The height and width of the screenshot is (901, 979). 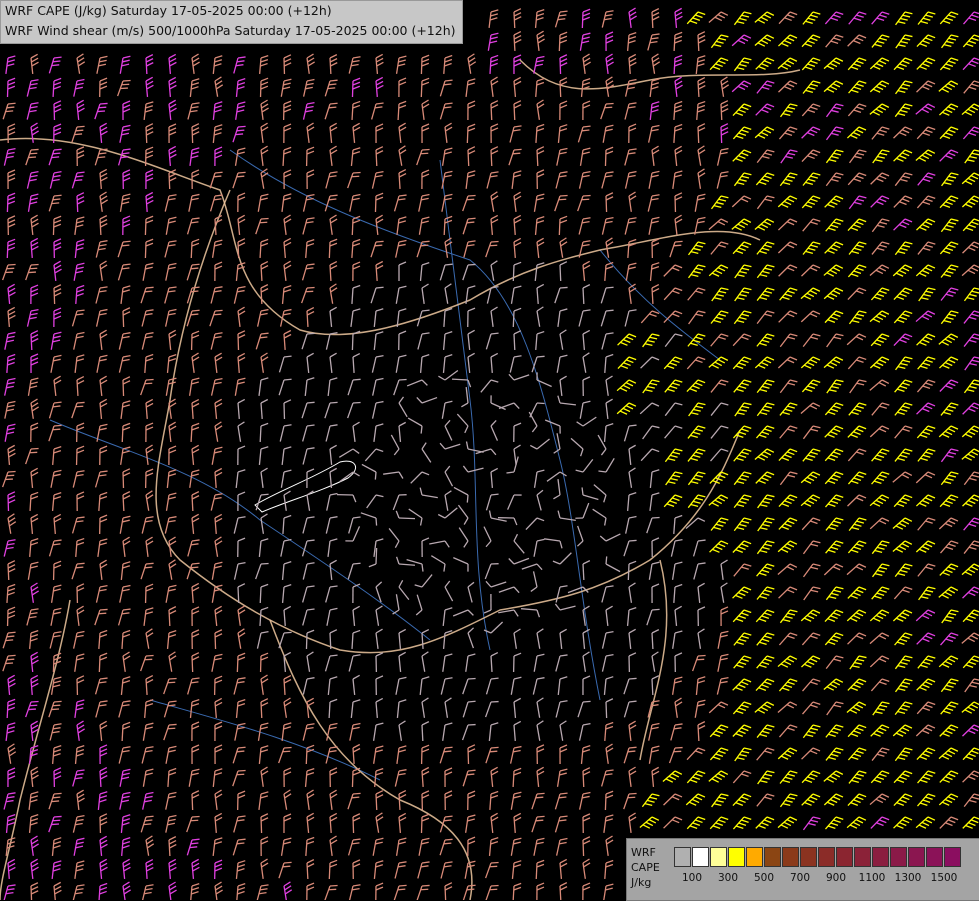 What do you see at coordinates (824, 880) in the screenshot?
I see `legend-ticks: 100 300 500 700 900 1100 1300 1500` at bounding box center [824, 880].